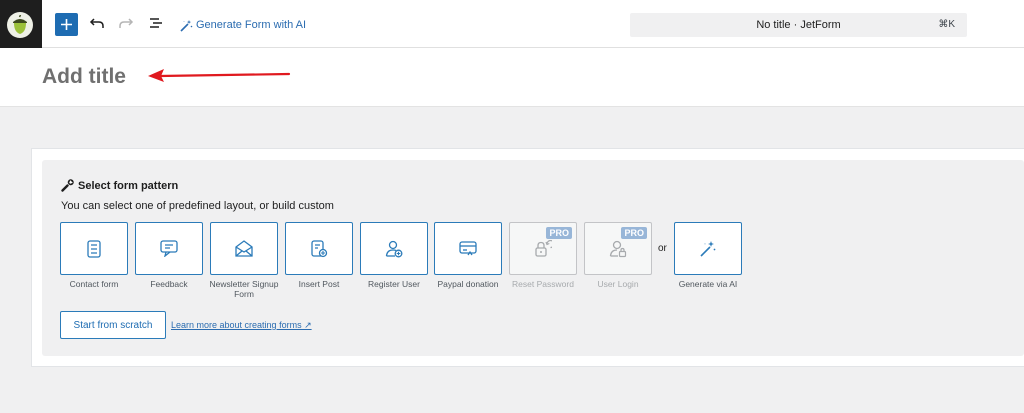 The image size is (1024, 413). What do you see at coordinates (219, 75) in the screenshot?
I see `annotation-arrow-icon` at bounding box center [219, 75].